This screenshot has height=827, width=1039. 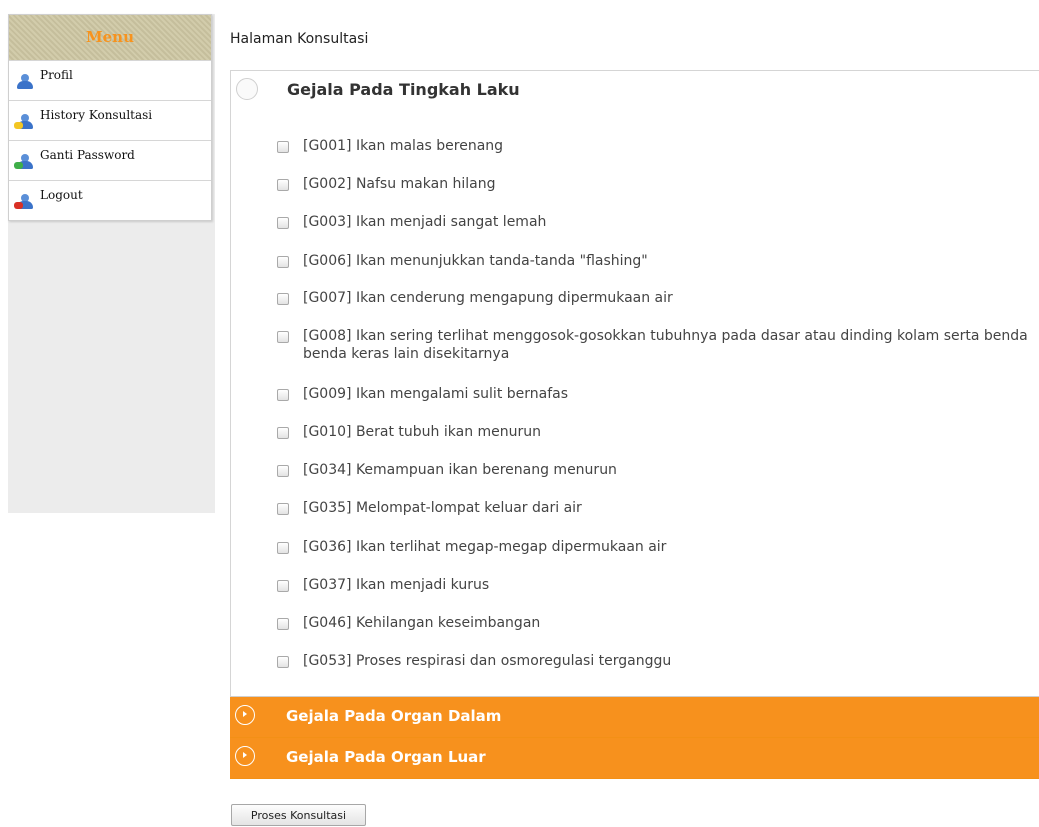 I want to click on symptom-label: [G037] Ikan menjadi kurus, so click(x=396, y=585).